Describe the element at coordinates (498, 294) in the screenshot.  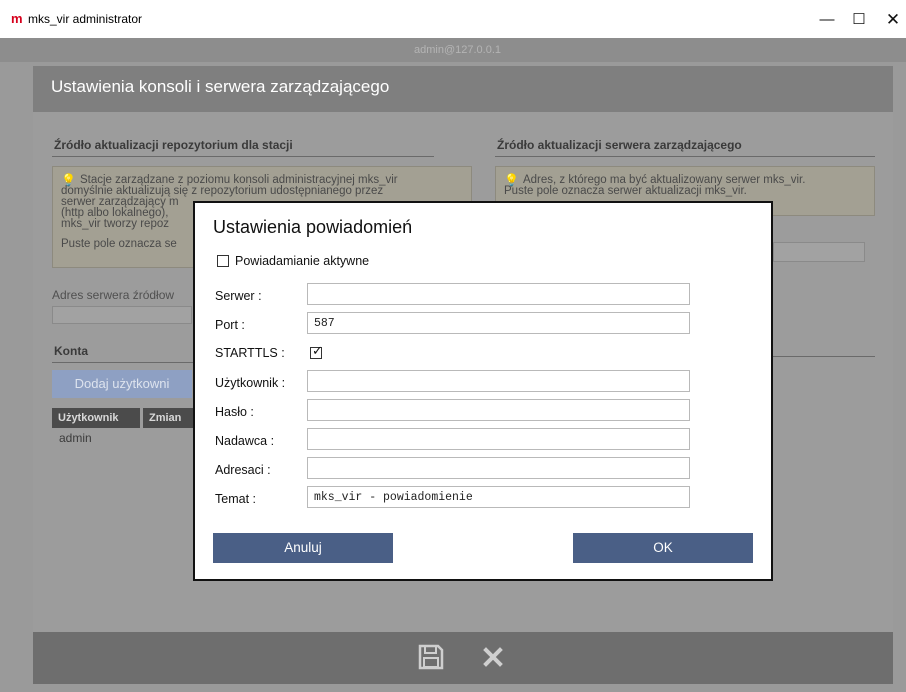
I see `server-input` at that location.